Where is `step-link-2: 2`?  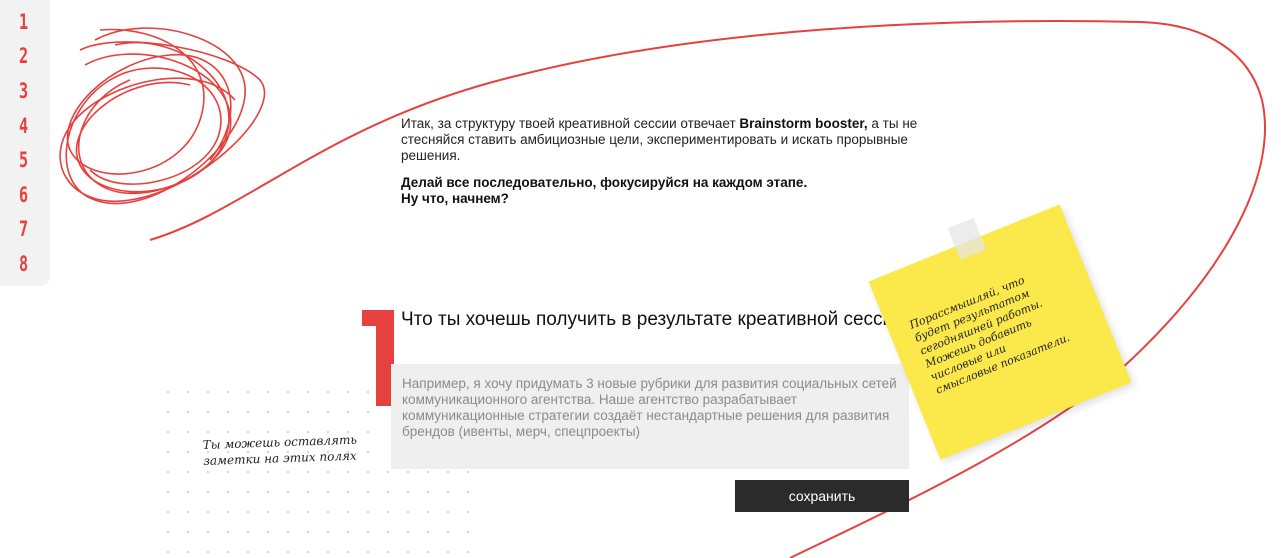
step-link-2: 2 is located at coordinates (24, 56).